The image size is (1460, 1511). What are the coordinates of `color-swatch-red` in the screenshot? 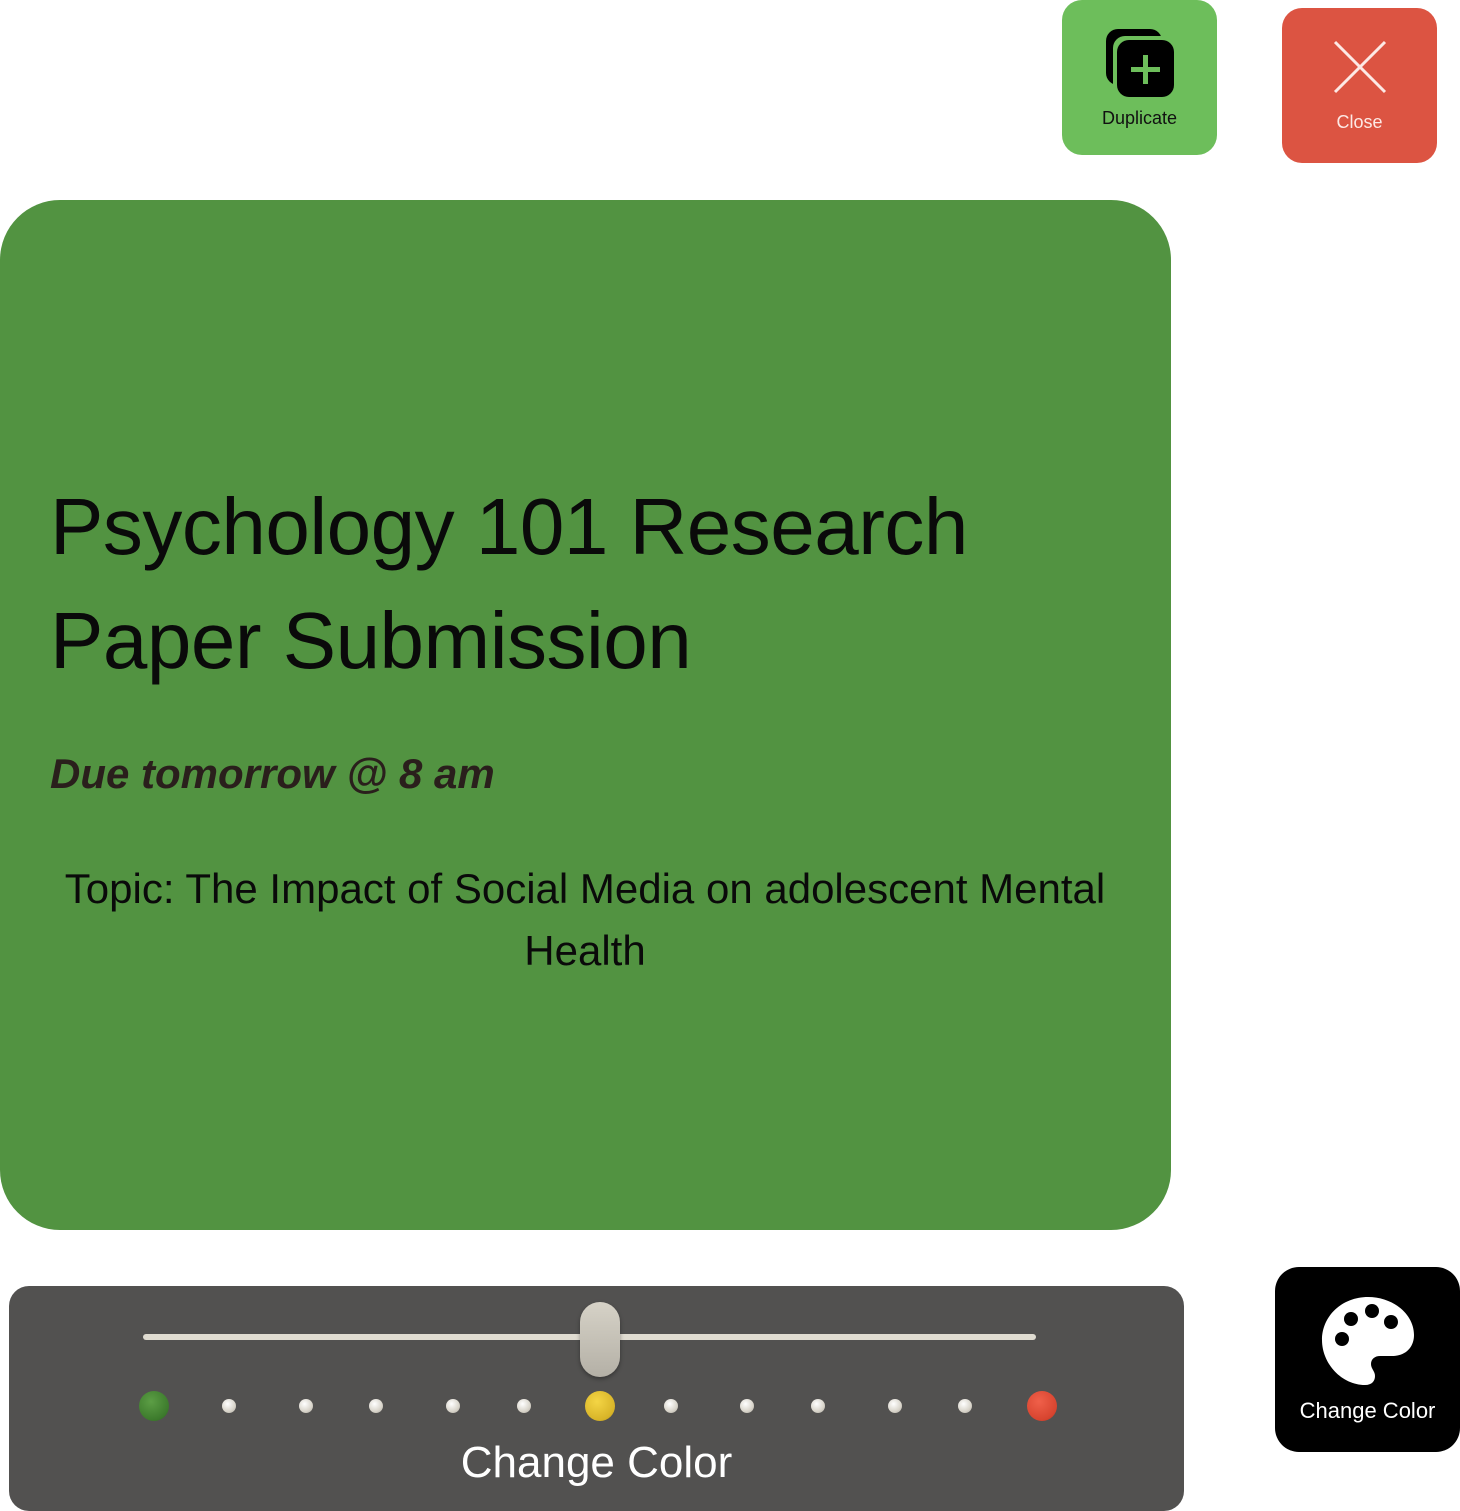 It's located at (1042, 1406).